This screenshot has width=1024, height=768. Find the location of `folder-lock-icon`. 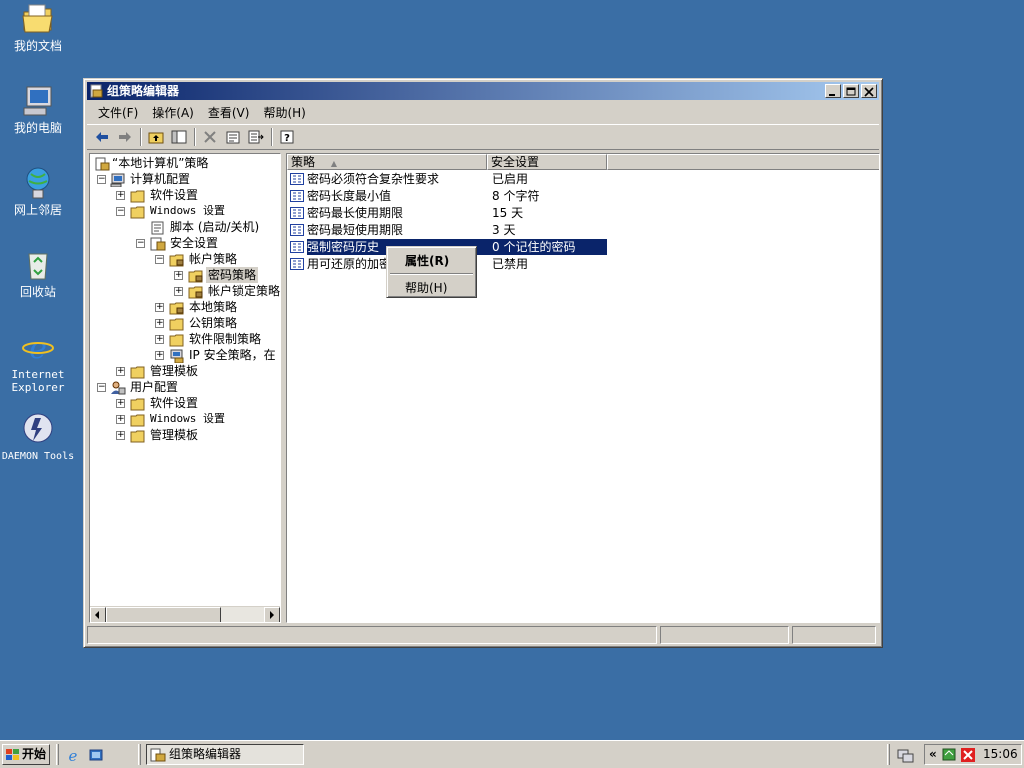

folder-lock-icon is located at coordinates (177, 260).